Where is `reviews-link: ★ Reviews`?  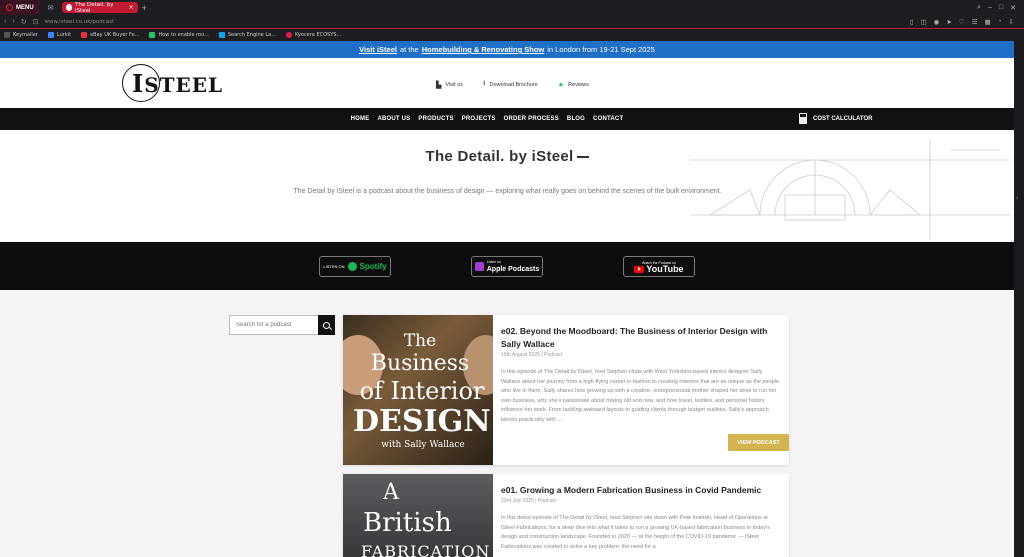
reviews-link: ★ Reviews is located at coordinates (573, 84).